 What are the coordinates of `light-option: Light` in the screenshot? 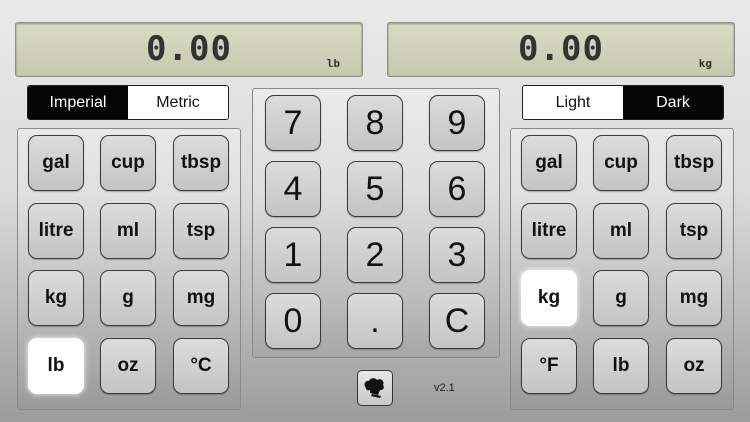 It's located at (573, 102).